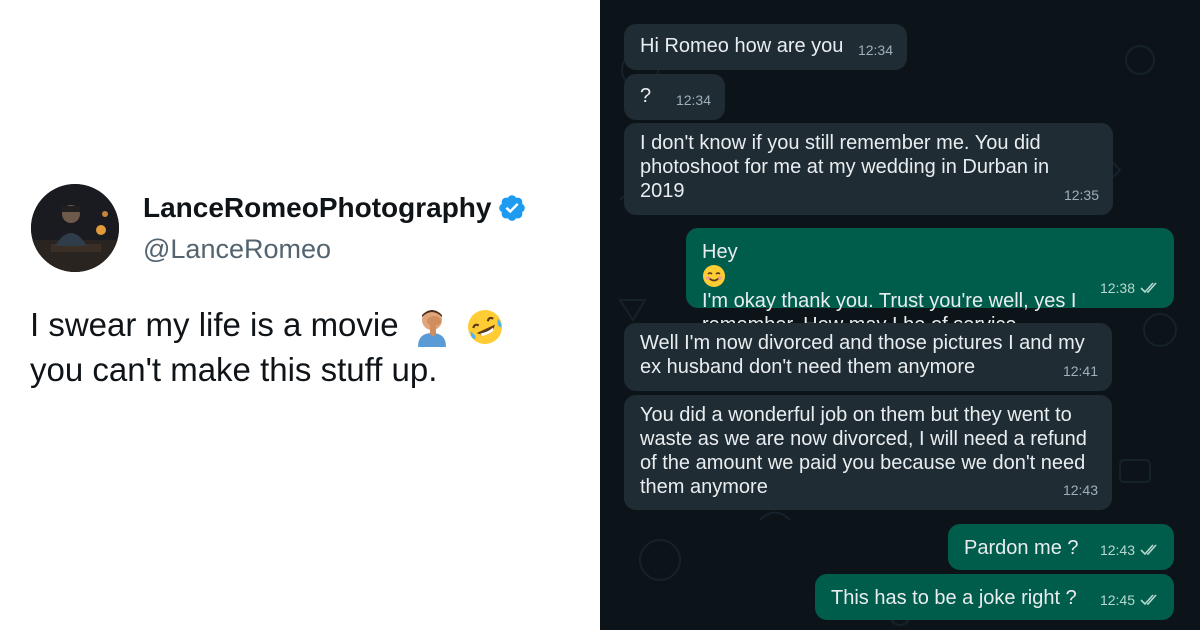 The height and width of the screenshot is (630, 1200). I want to click on message-bubble-outgoing: This has to be a joke right ? 12:45, so click(994, 597).